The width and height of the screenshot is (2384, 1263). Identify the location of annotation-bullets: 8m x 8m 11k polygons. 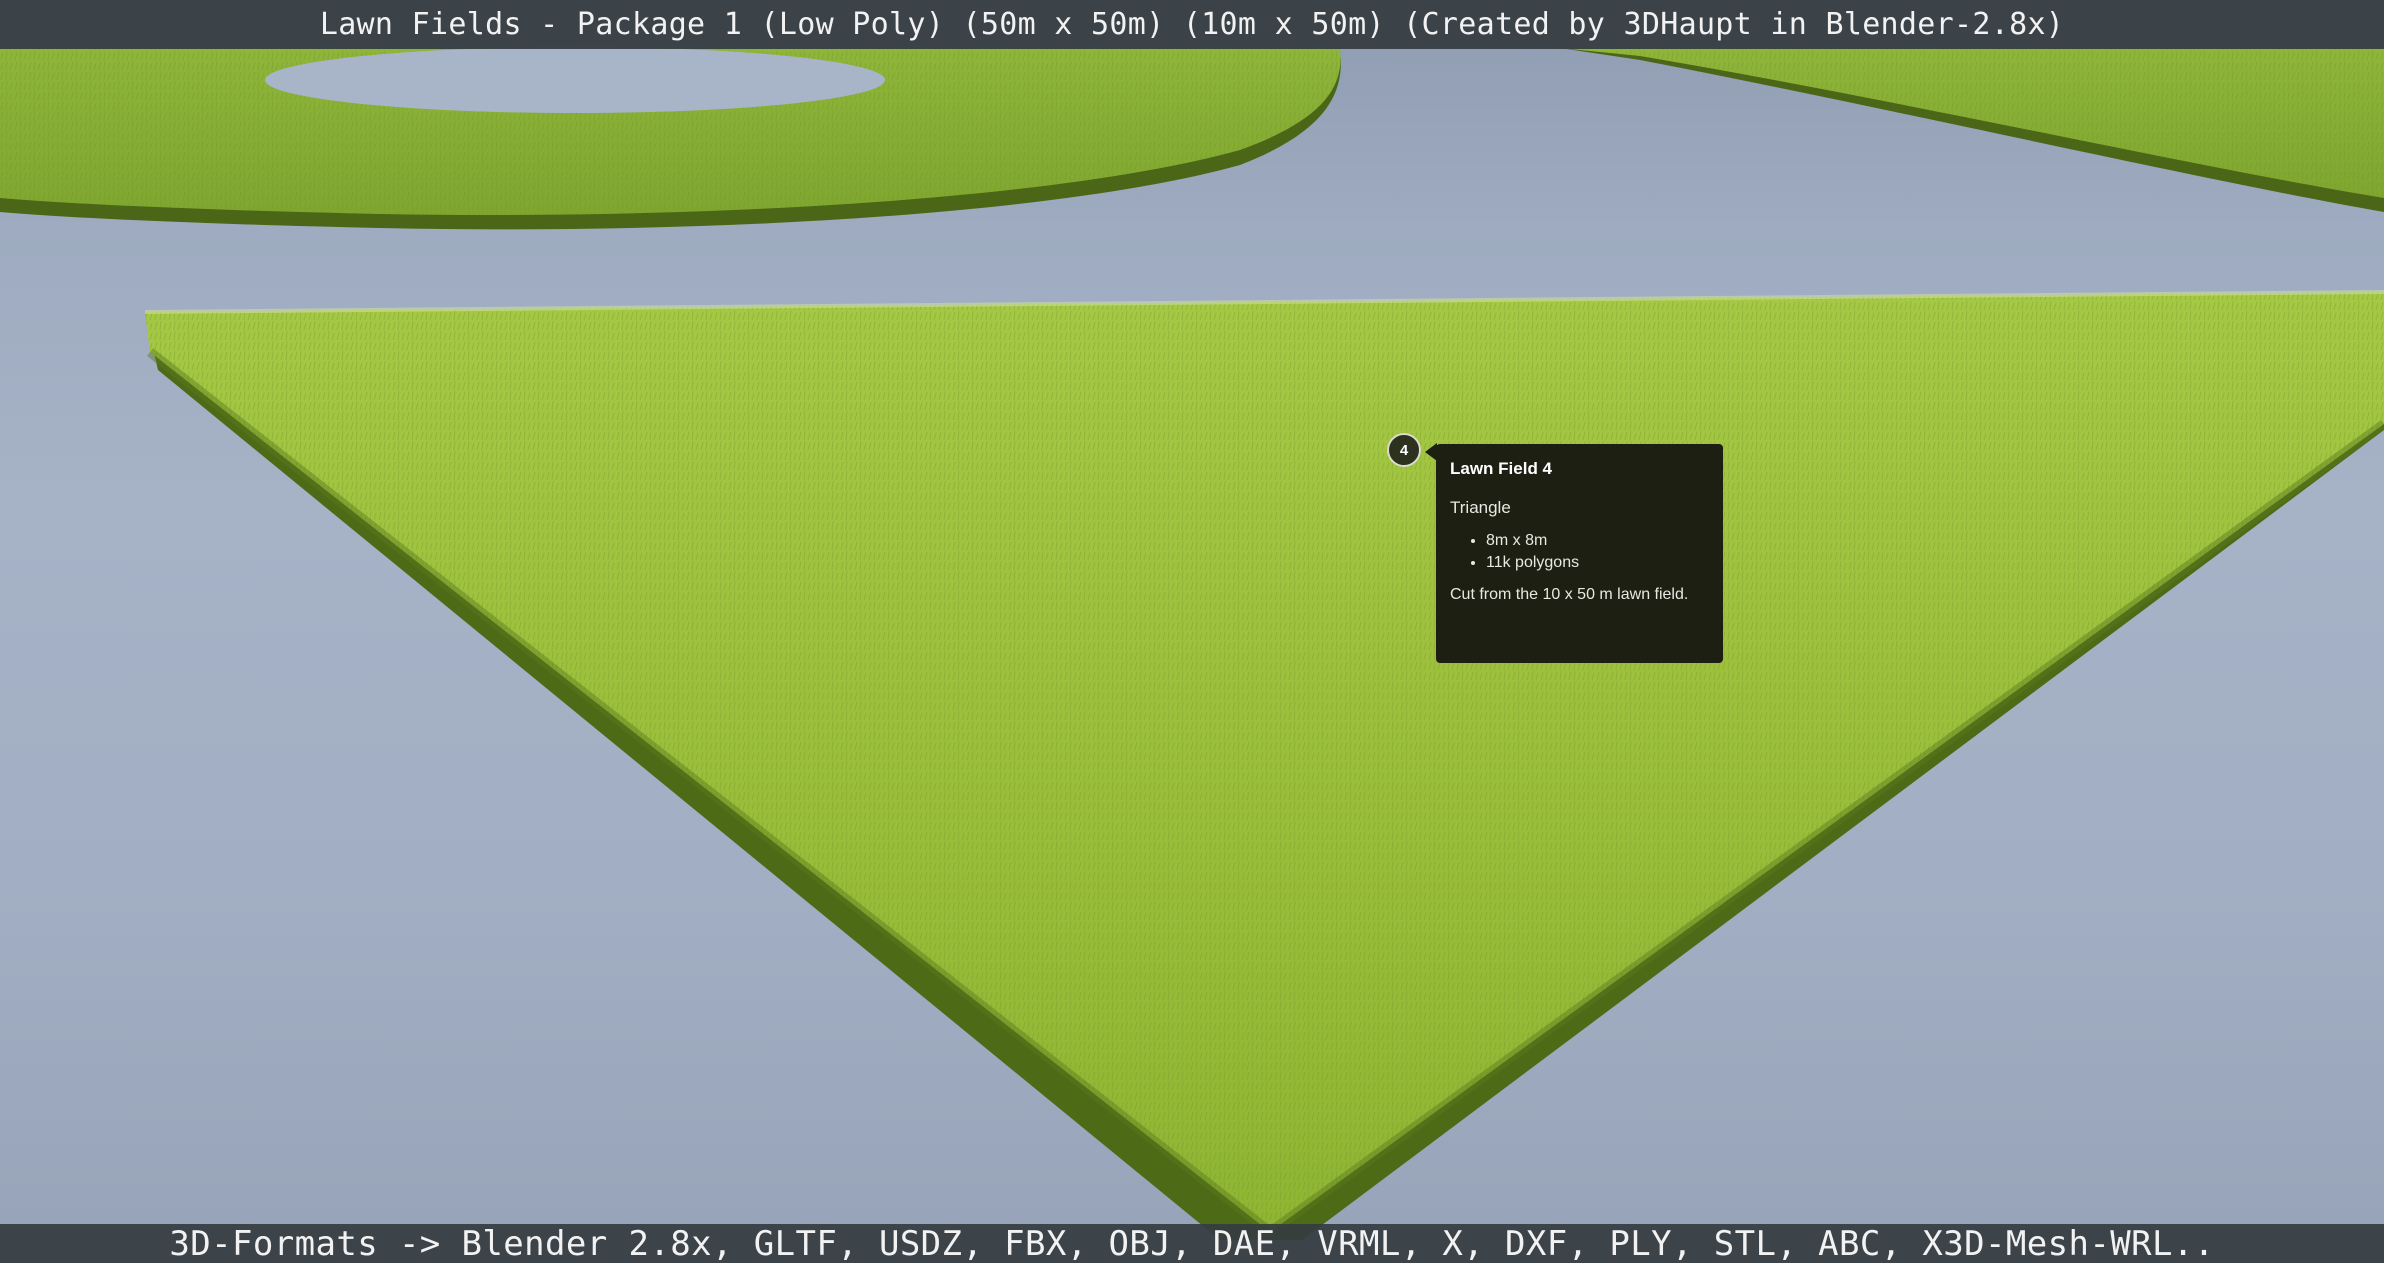
(1579, 552).